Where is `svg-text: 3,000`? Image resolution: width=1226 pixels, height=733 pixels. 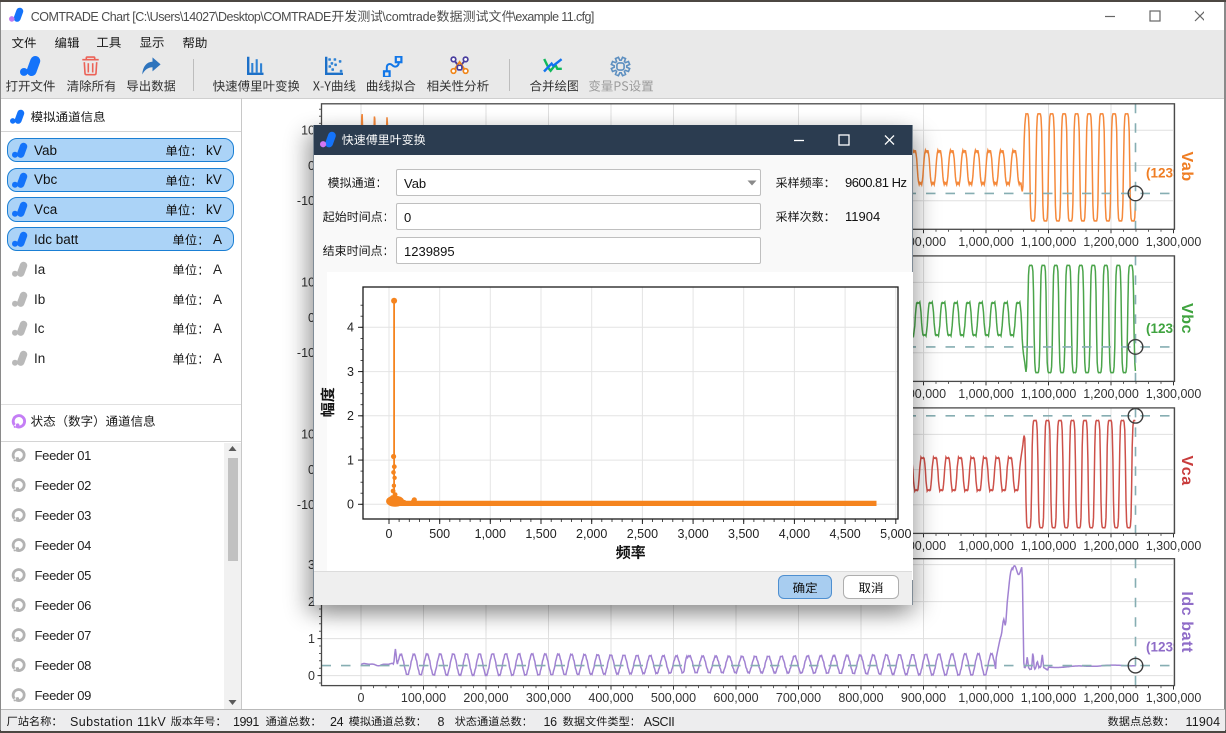 svg-text: 3,000 is located at coordinates (692, 534).